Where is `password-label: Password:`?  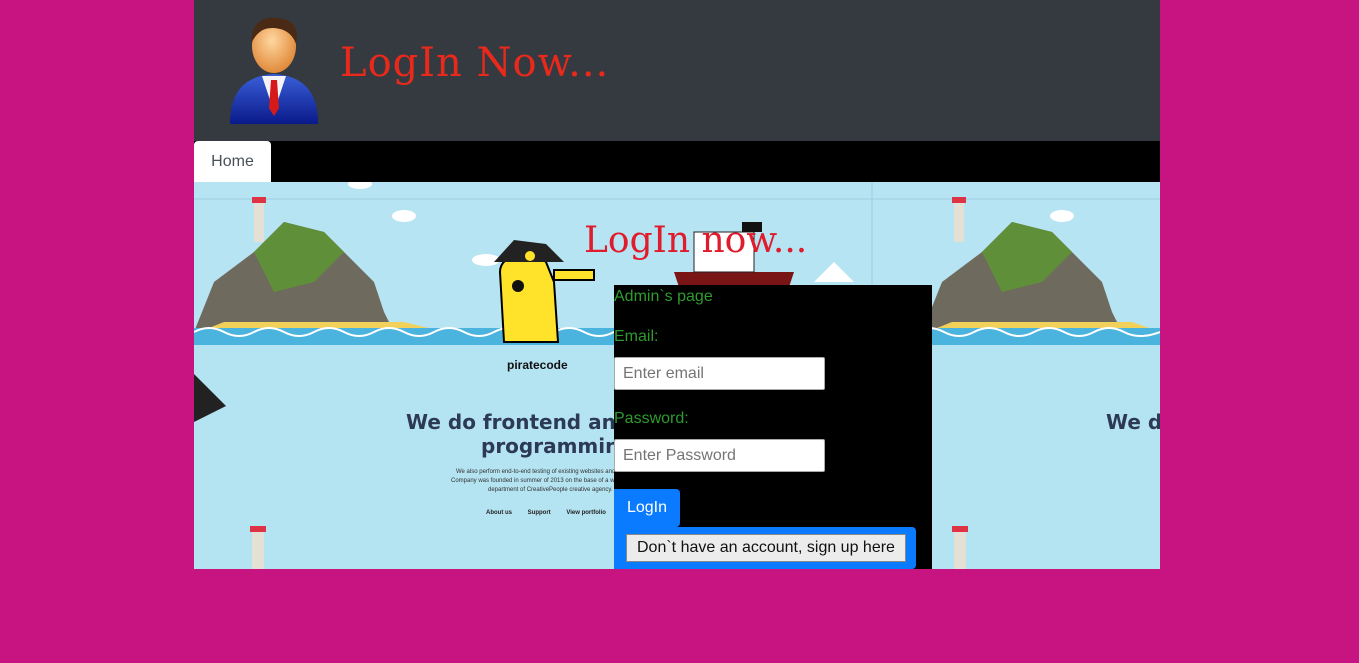 password-label: Password: is located at coordinates (651, 418).